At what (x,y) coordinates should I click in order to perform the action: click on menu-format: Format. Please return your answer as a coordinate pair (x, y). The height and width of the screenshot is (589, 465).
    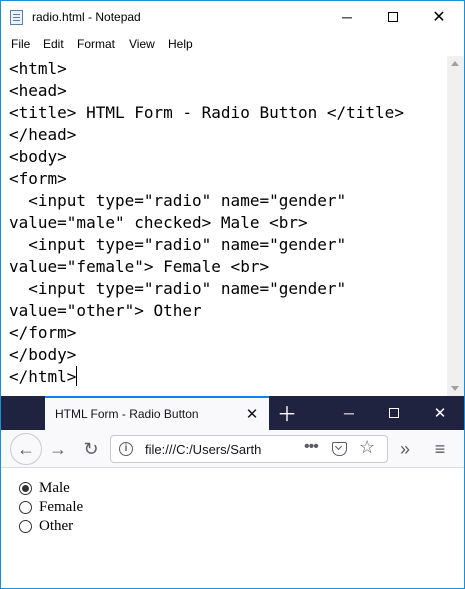
    Looking at the image, I should click on (96, 44).